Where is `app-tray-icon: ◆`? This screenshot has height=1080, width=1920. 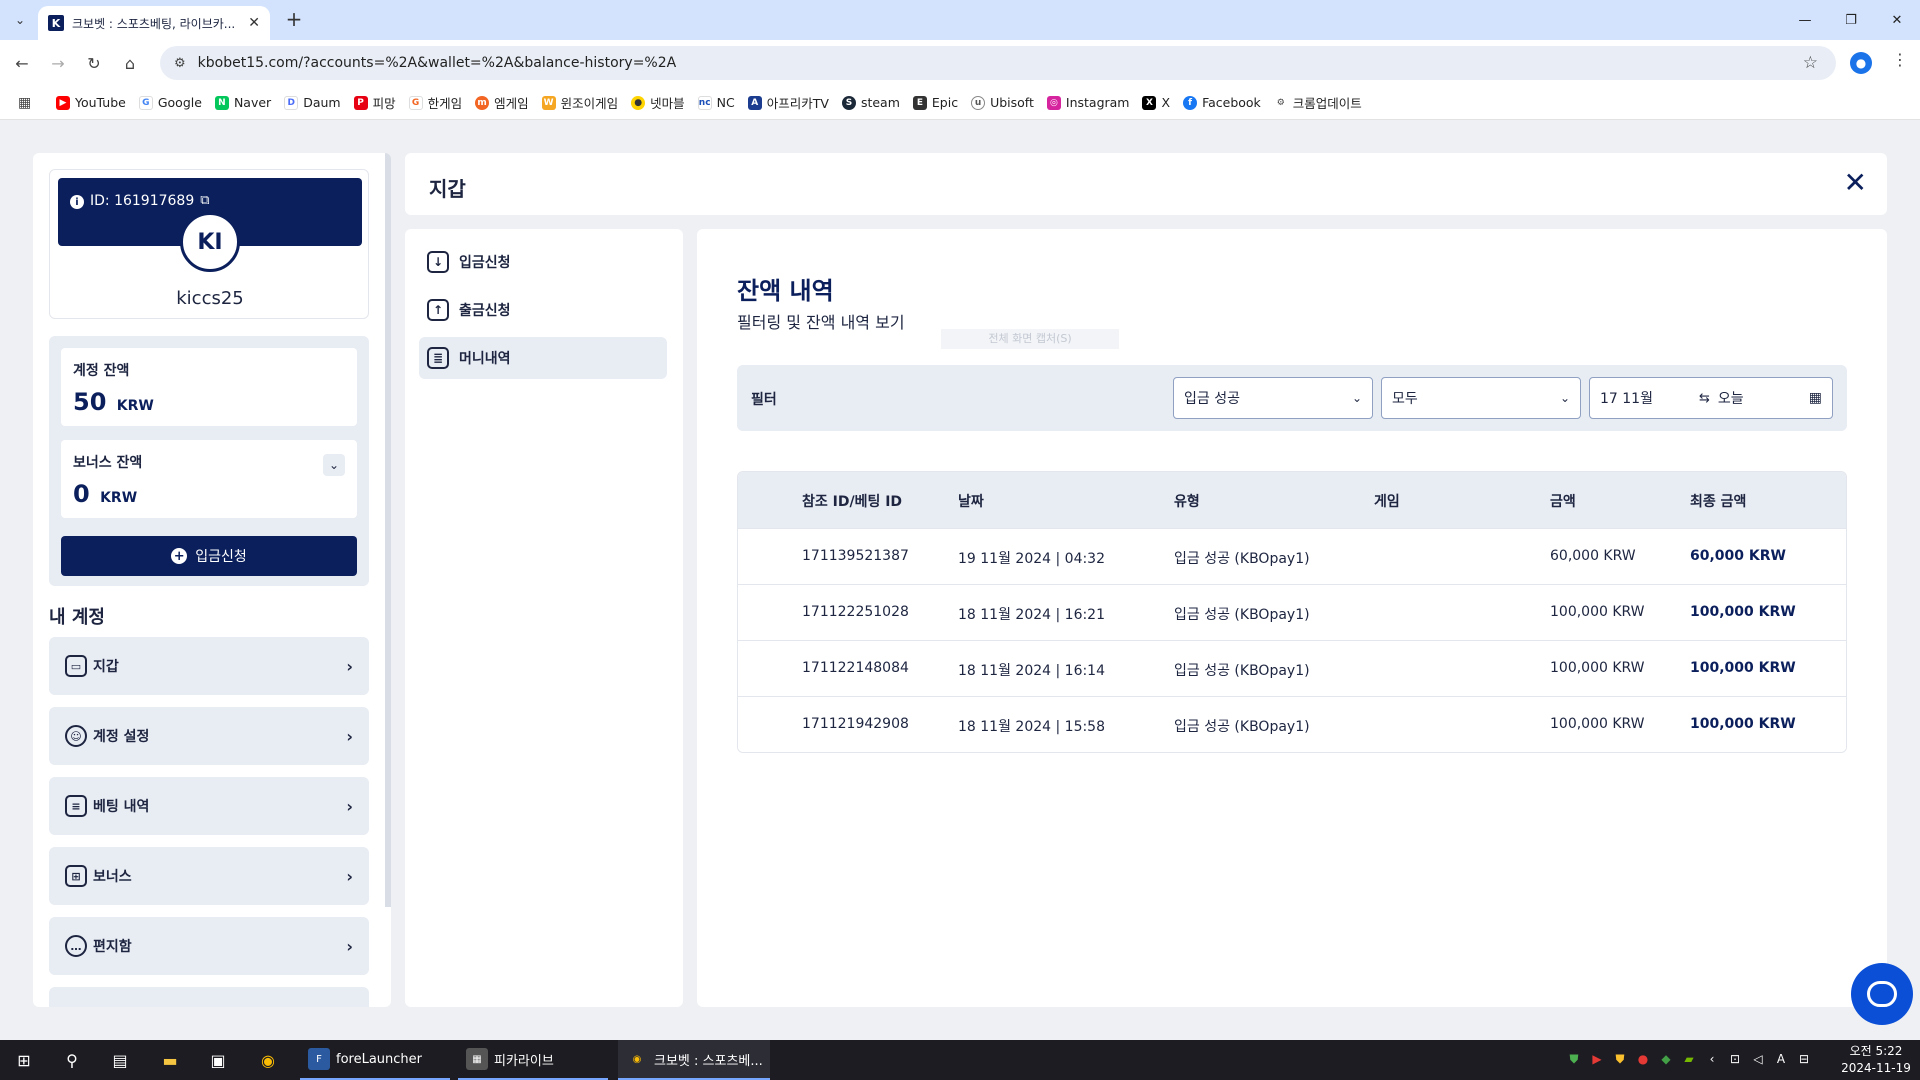
app-tray-icon: ◆ is located at coordinates (1666, 1059).